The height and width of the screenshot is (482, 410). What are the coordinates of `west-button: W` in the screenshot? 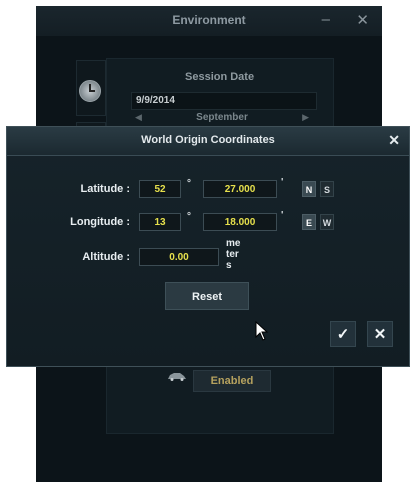 It's located at (327, 222).